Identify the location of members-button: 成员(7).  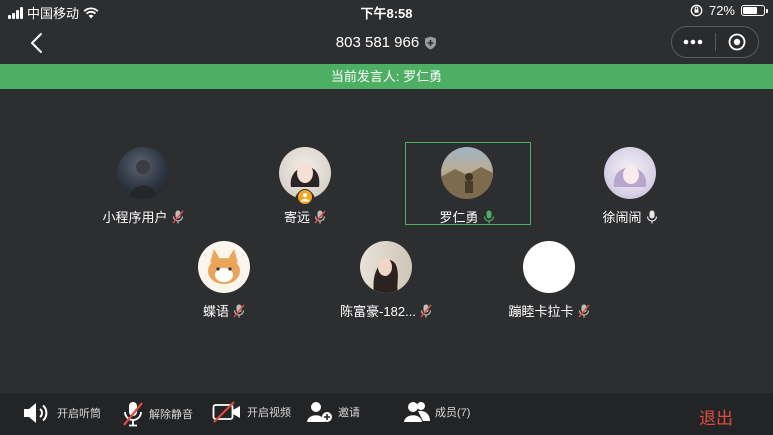
(437, 412).